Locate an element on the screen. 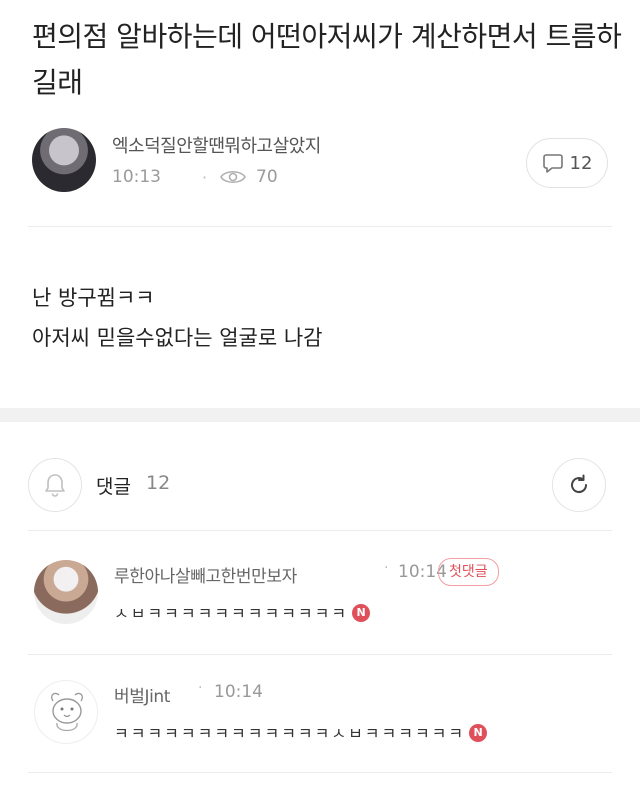  post-title: 편의점 알바하는데 어떤아저씨가 계산하면서 트름하길래 is located at coordinates (327, 59).